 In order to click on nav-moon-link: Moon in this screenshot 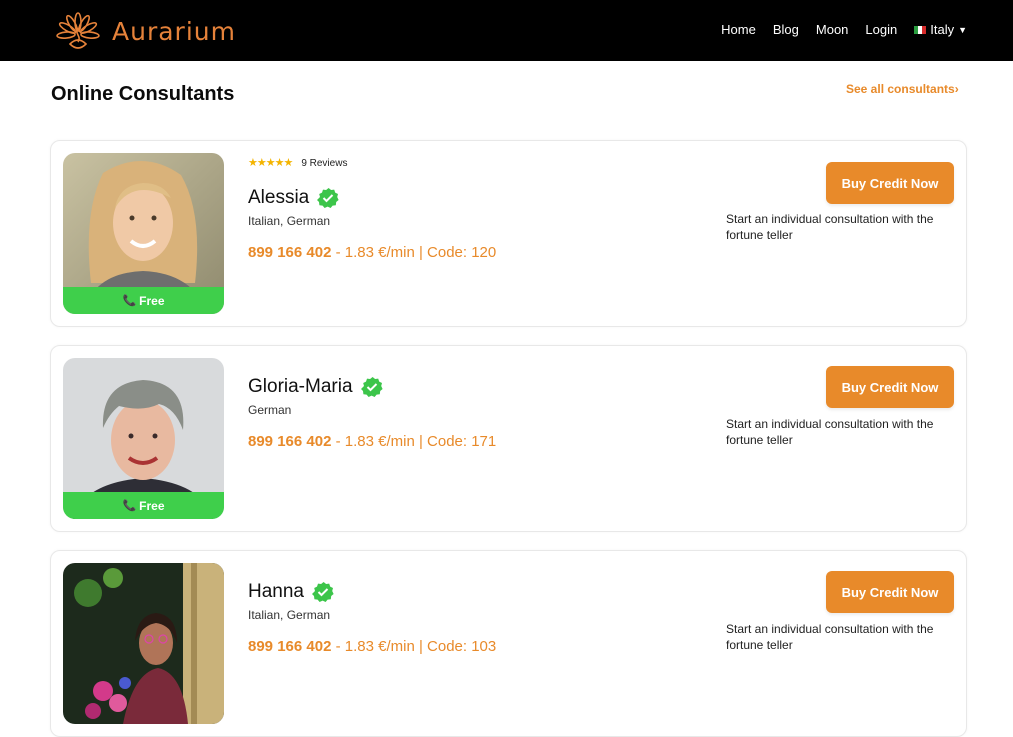, I will do `click(832, 29)`.